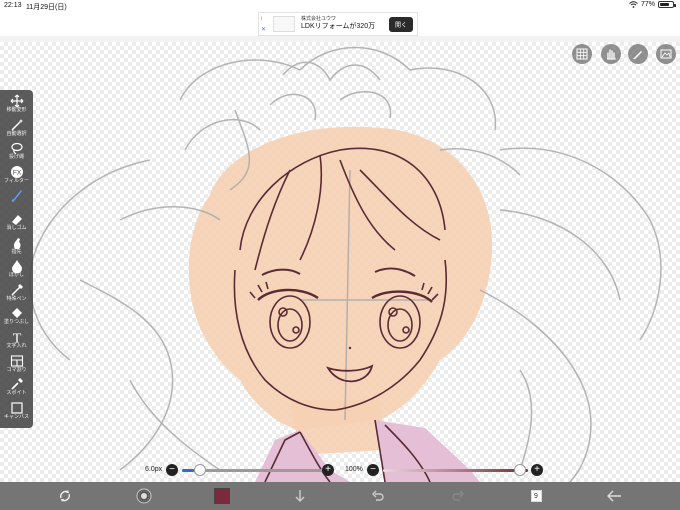 This screenshot has height=510, width=680. I want to click on ad-open-button: 開く, so click(400, 24).